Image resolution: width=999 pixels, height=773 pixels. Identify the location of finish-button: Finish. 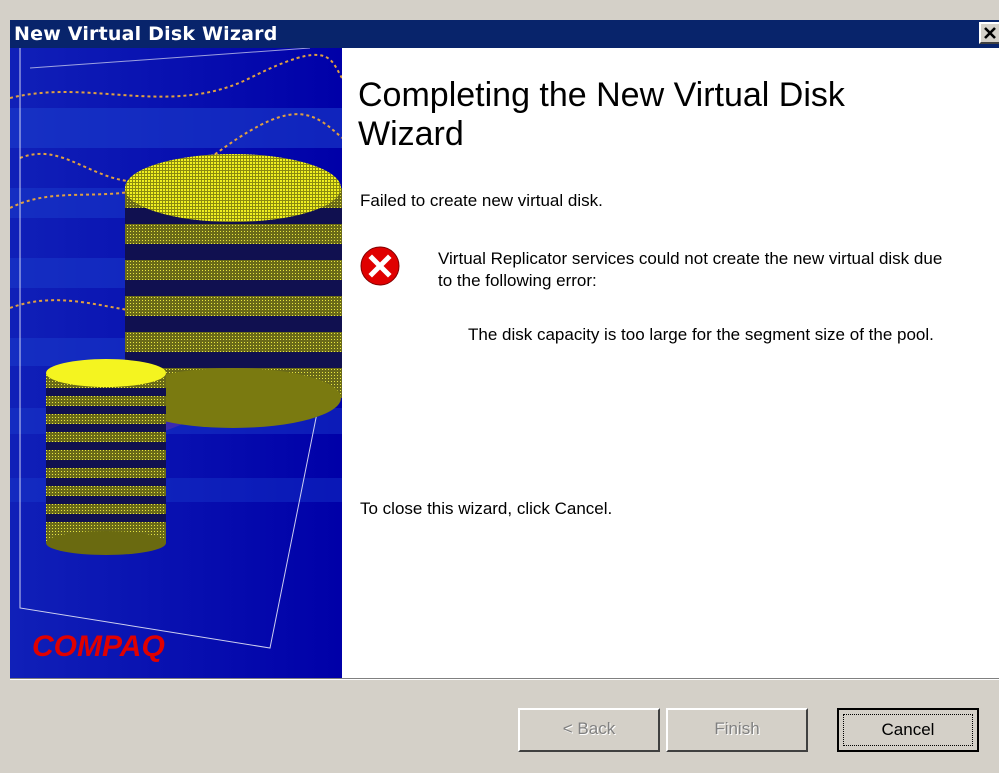
(737, 730).